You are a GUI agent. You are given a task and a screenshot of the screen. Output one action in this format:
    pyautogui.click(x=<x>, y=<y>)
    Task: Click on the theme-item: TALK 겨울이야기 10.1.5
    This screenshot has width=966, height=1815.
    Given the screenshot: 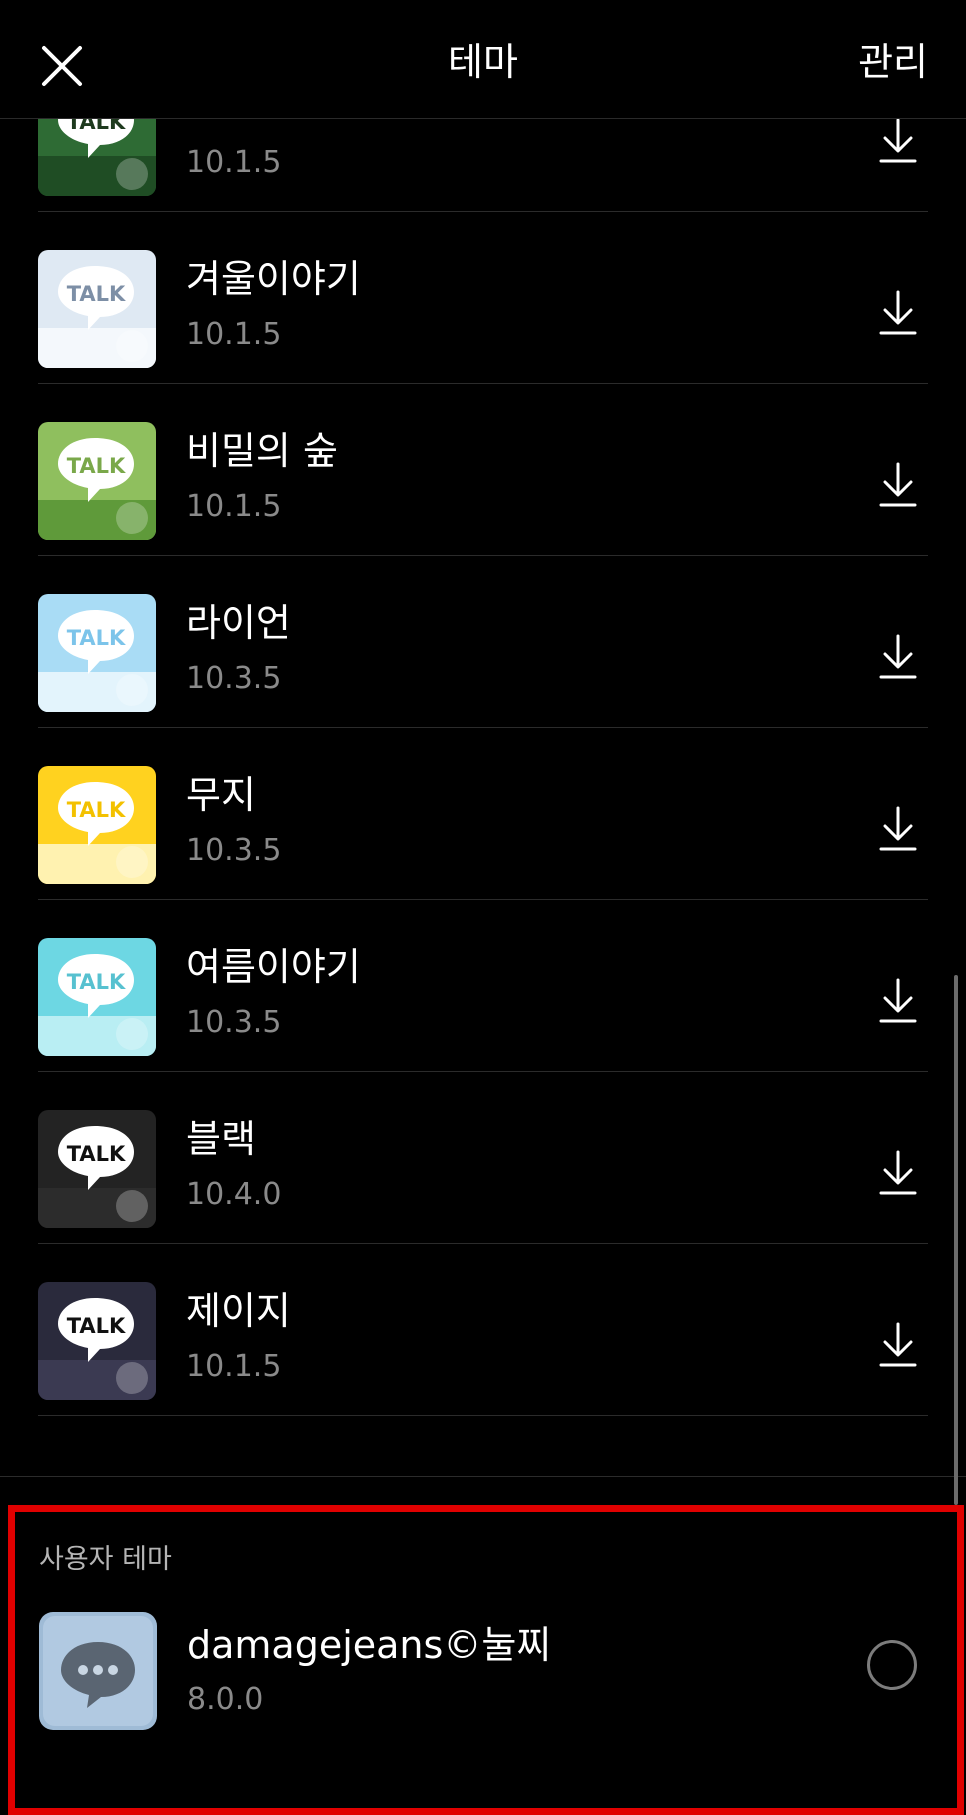 What is the action you would take?
    pyautogui.click(x=483, y=298)
    